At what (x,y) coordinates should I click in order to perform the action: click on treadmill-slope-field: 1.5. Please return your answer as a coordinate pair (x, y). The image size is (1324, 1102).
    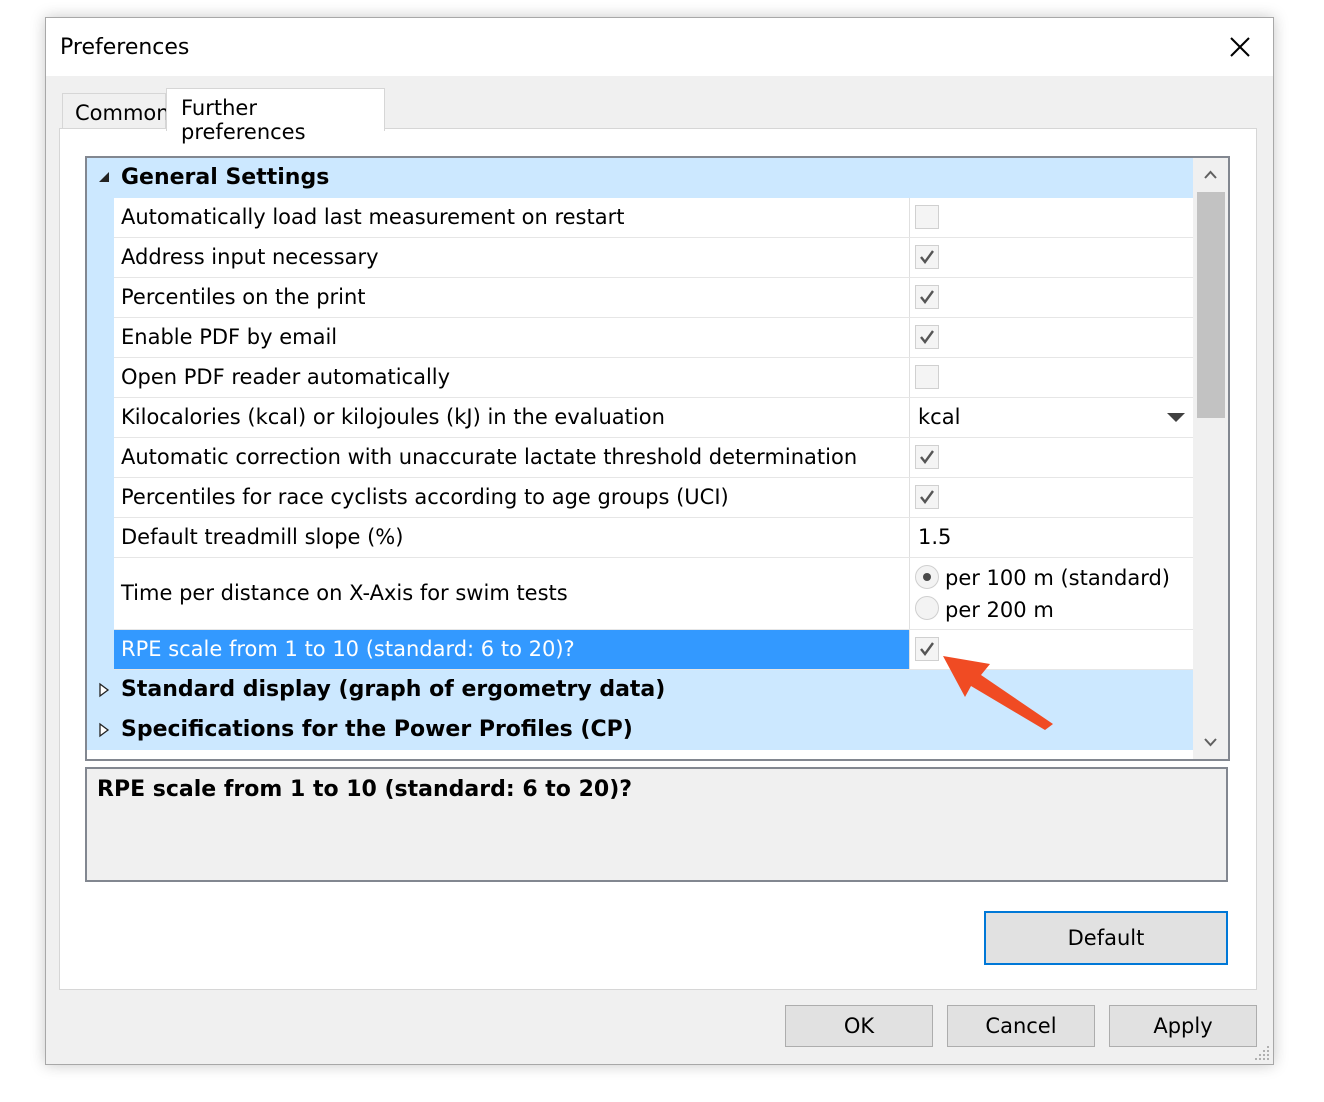
    Looking at the image, I should click on (1051, 537).